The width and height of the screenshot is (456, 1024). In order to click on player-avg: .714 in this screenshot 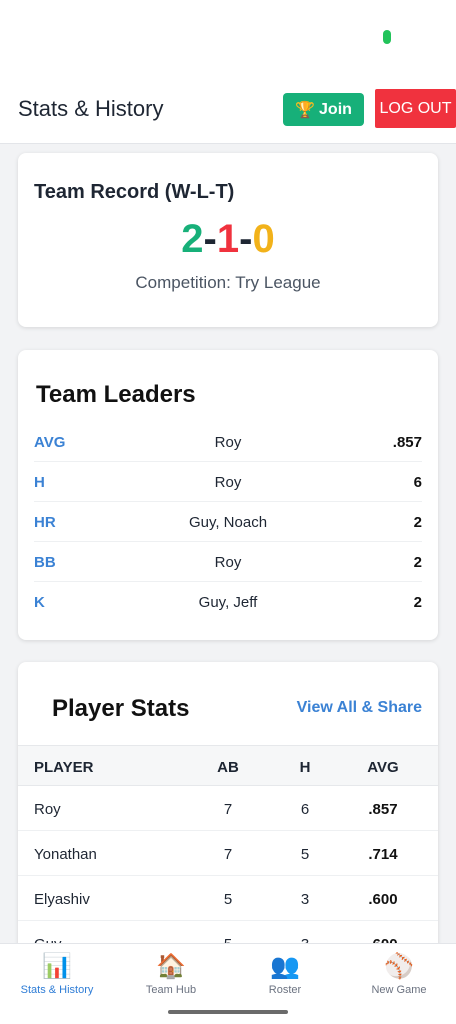, I will do `click(383, 854)`.